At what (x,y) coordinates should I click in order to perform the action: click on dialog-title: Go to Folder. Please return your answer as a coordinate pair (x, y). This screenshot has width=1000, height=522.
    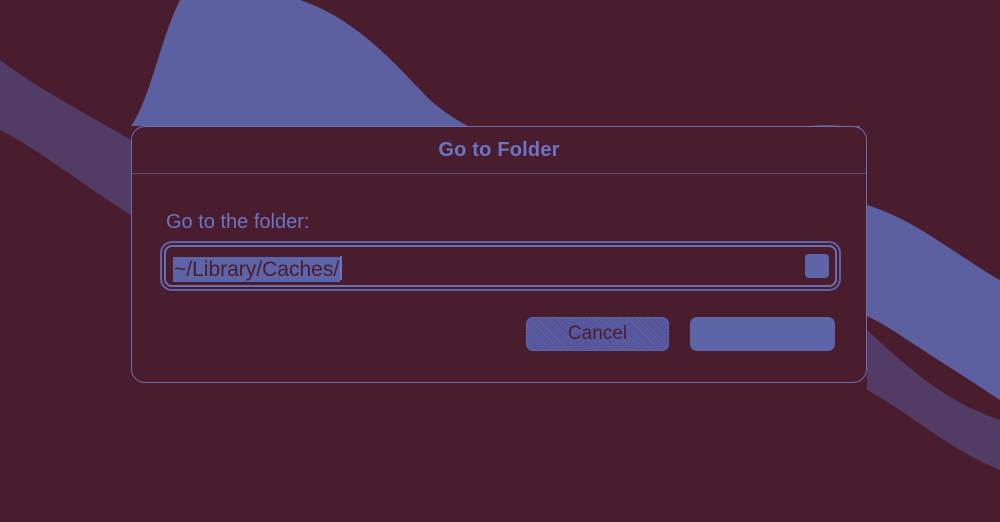
    Looking at the image, I should click on (499, 149).